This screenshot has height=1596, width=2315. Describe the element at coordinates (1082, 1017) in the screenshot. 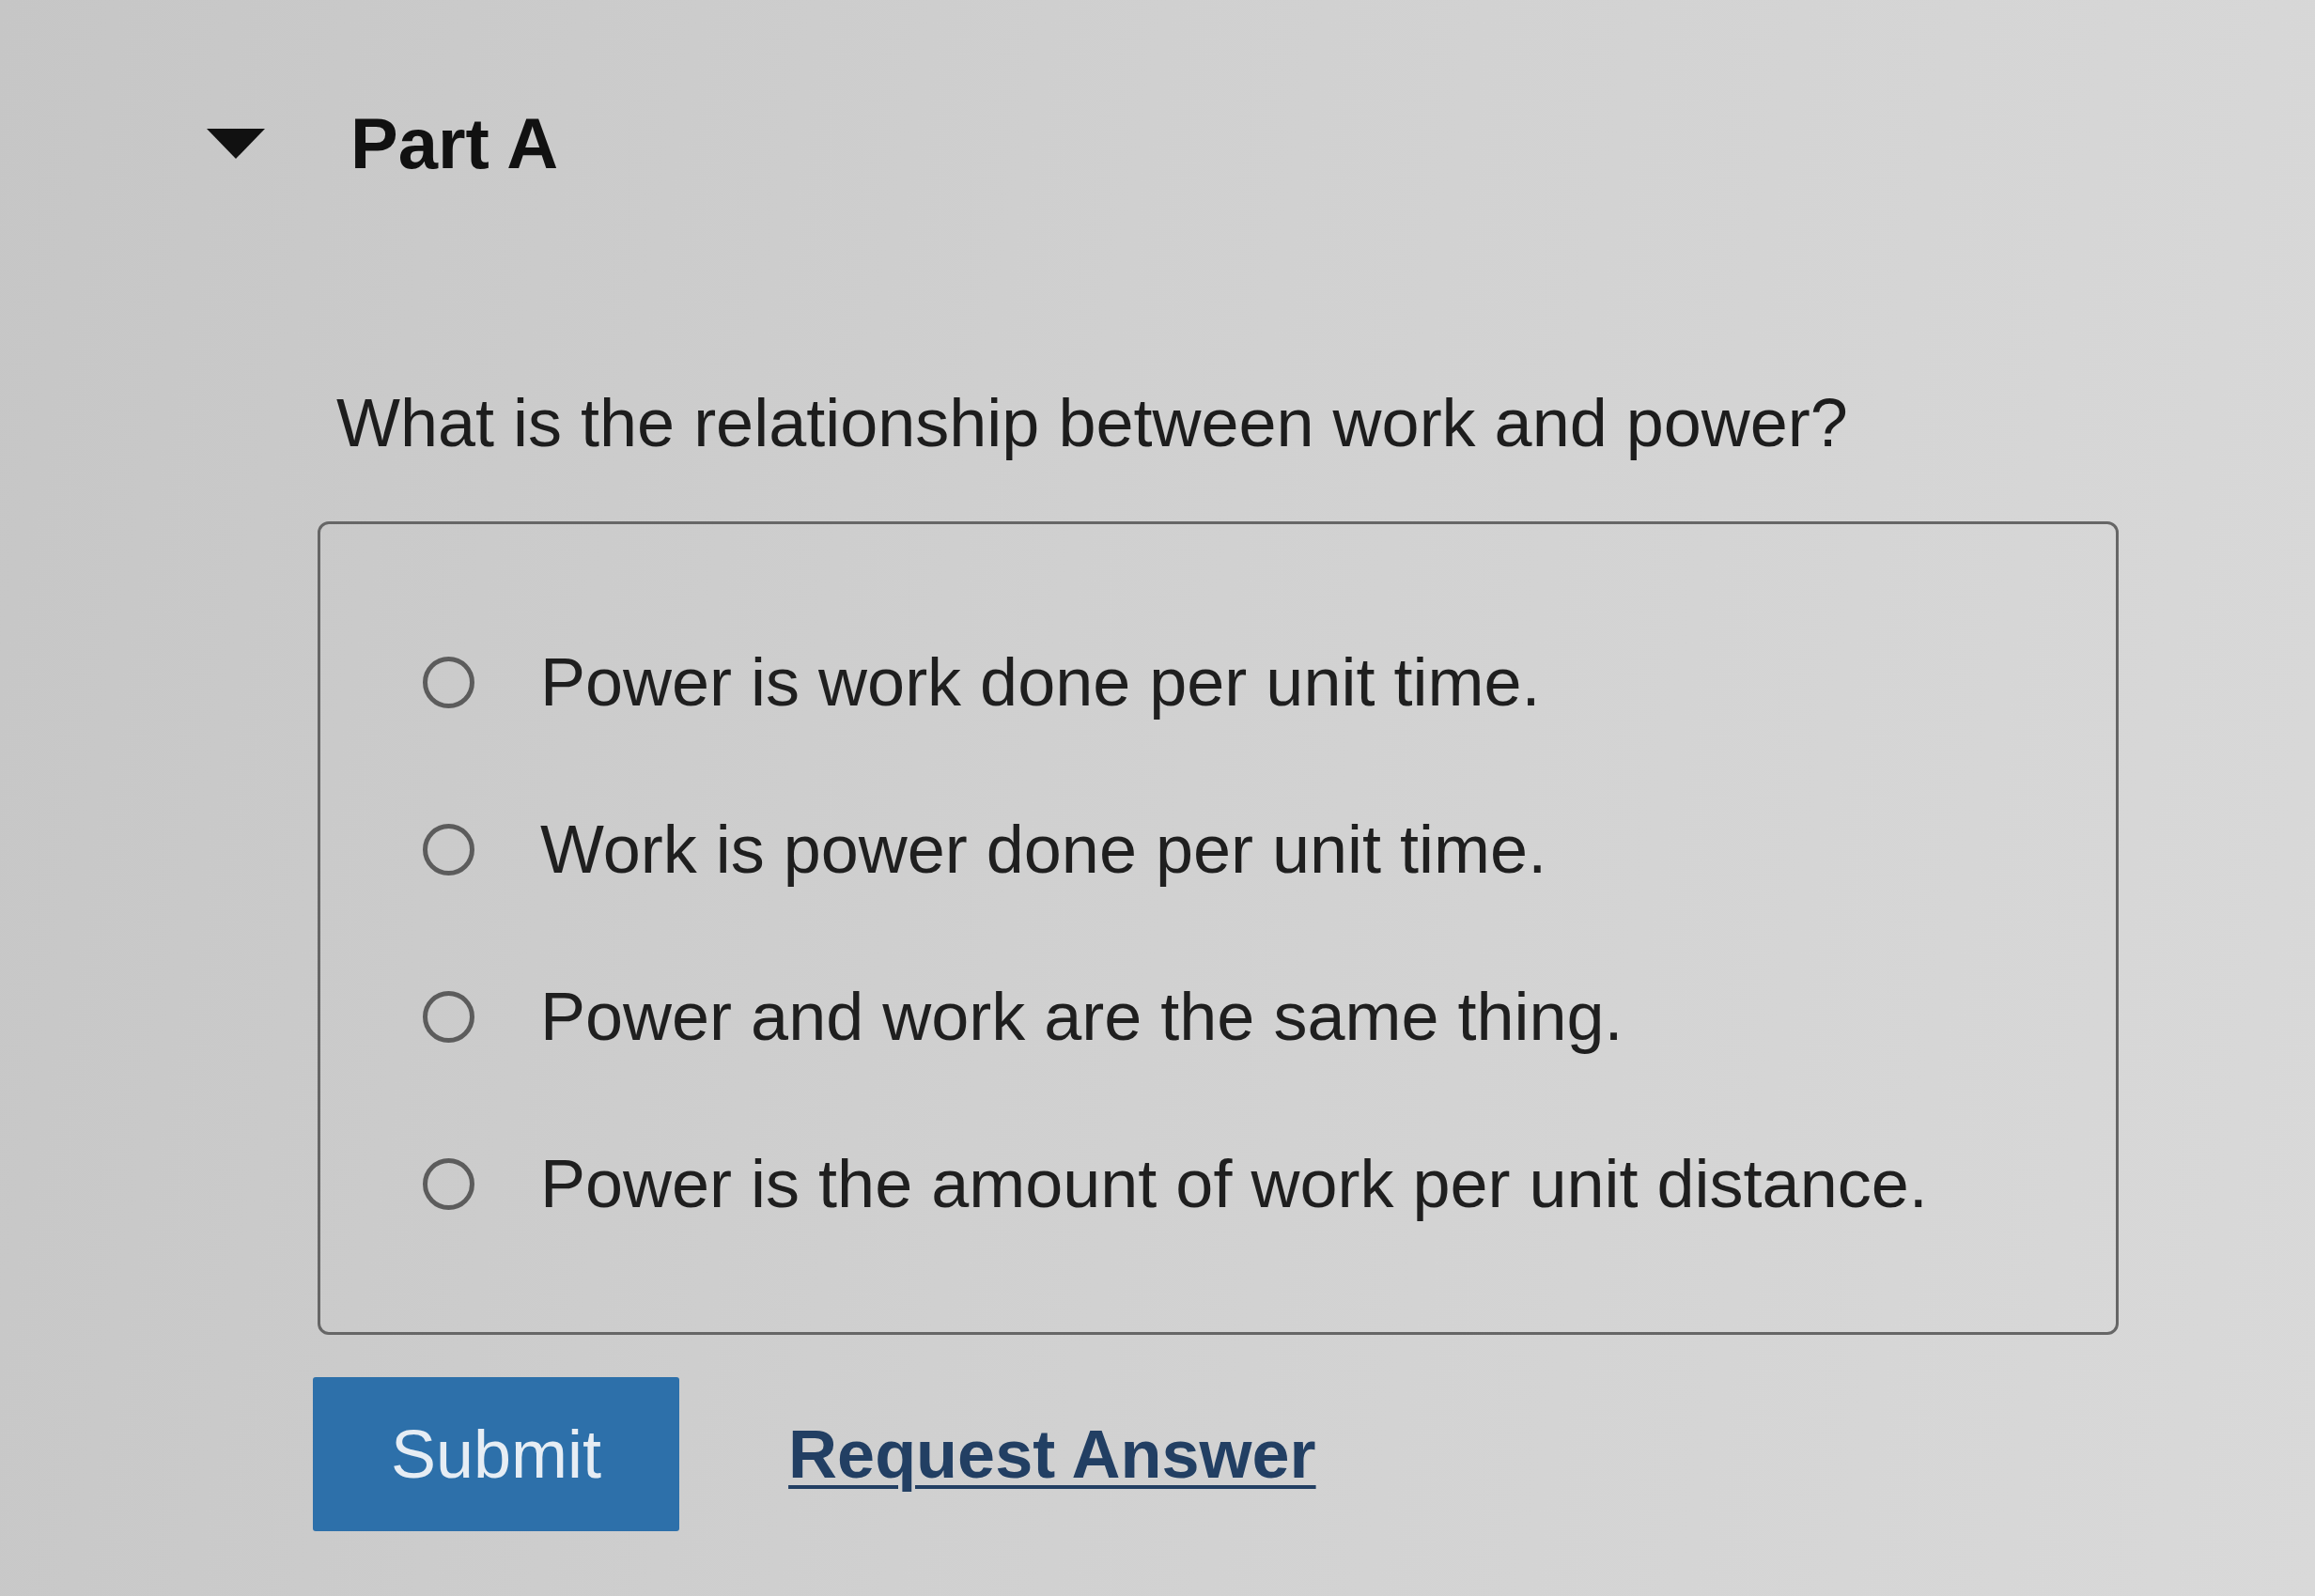

I see `option-label: Power and work are the same thing.` at that location.